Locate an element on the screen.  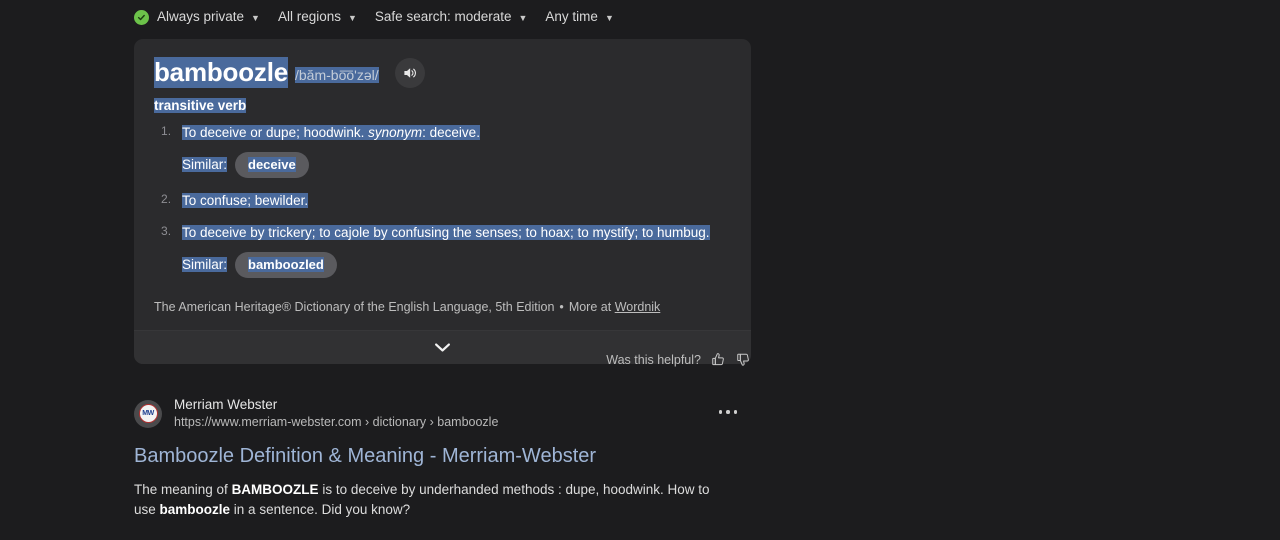
feedback-row: Was this helpful? is located at coordinates (442, 359).